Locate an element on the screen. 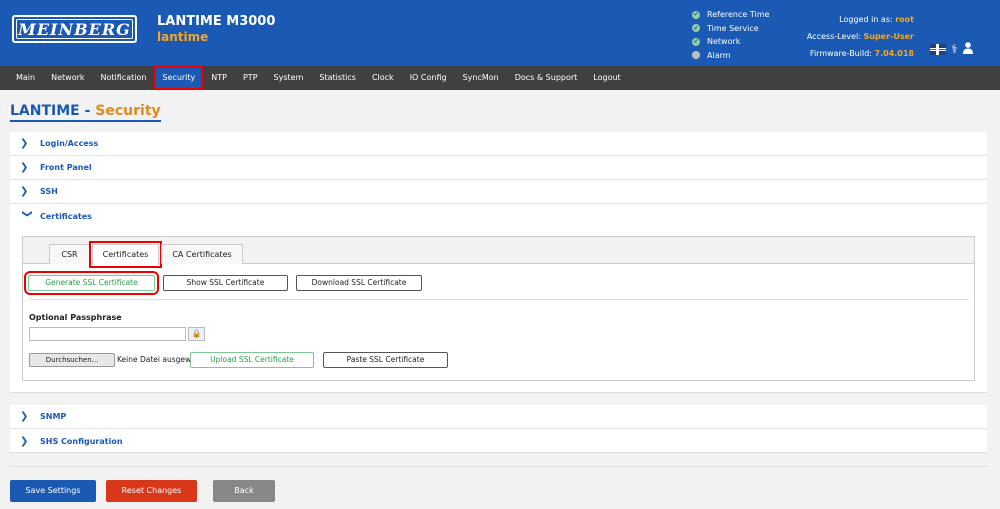 This screenshot has width=1000, height=509. tab-certificates: Certificates is located at coordinates (125, 254).